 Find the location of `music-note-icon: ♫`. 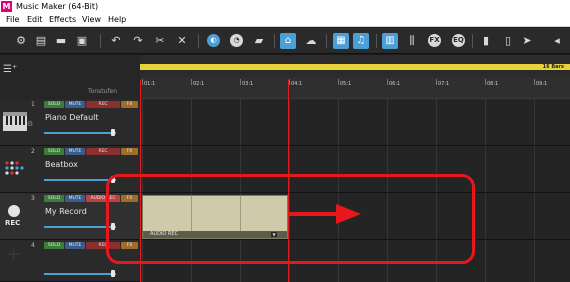

music-note-icon: ♫ is located at coordinates (361, 41).